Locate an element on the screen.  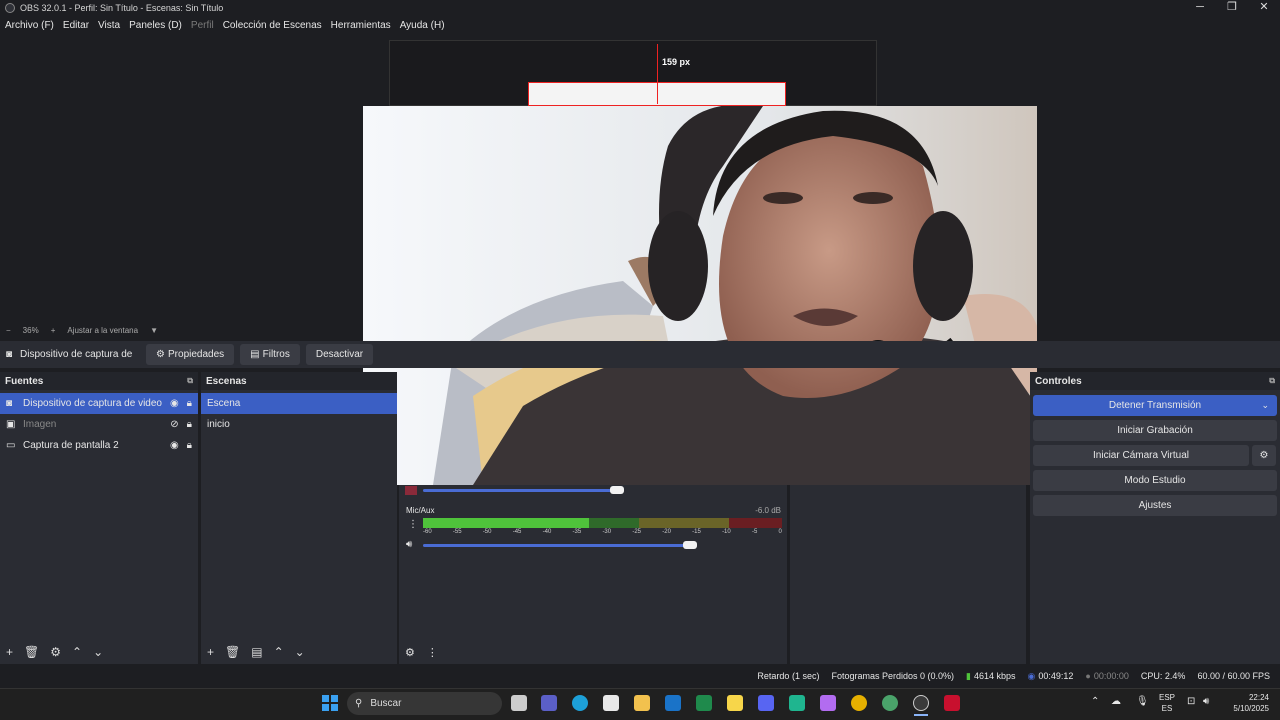
stop-stream-button: Detener Transmisión ⌄ is located at coordinates (1155, 405).